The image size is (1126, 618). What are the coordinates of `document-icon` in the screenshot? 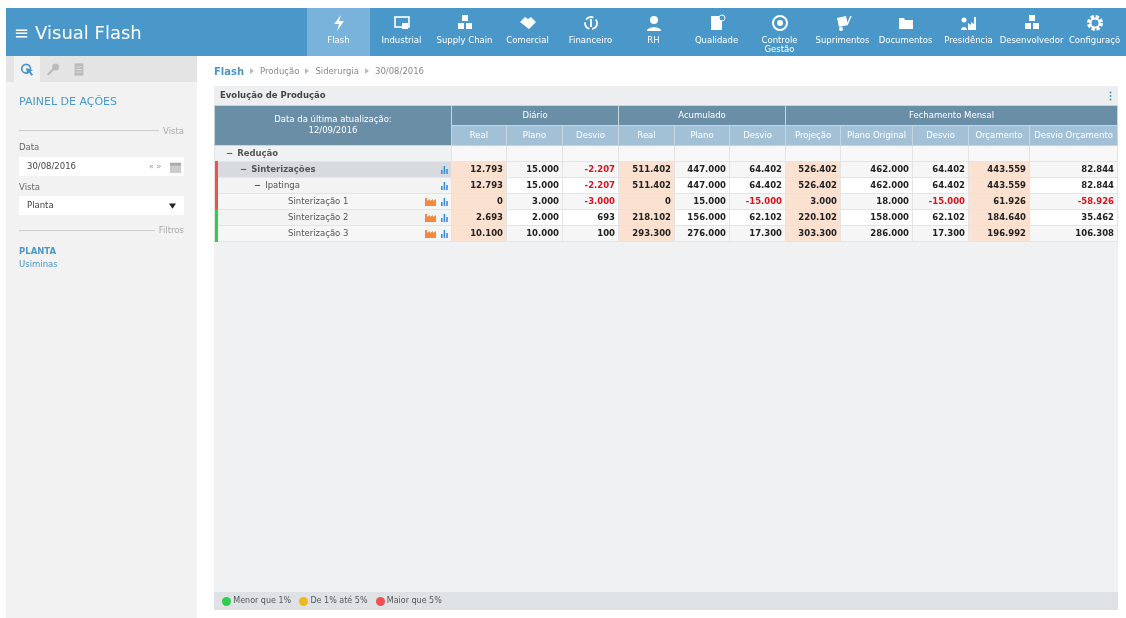 It's located at (79, 69).